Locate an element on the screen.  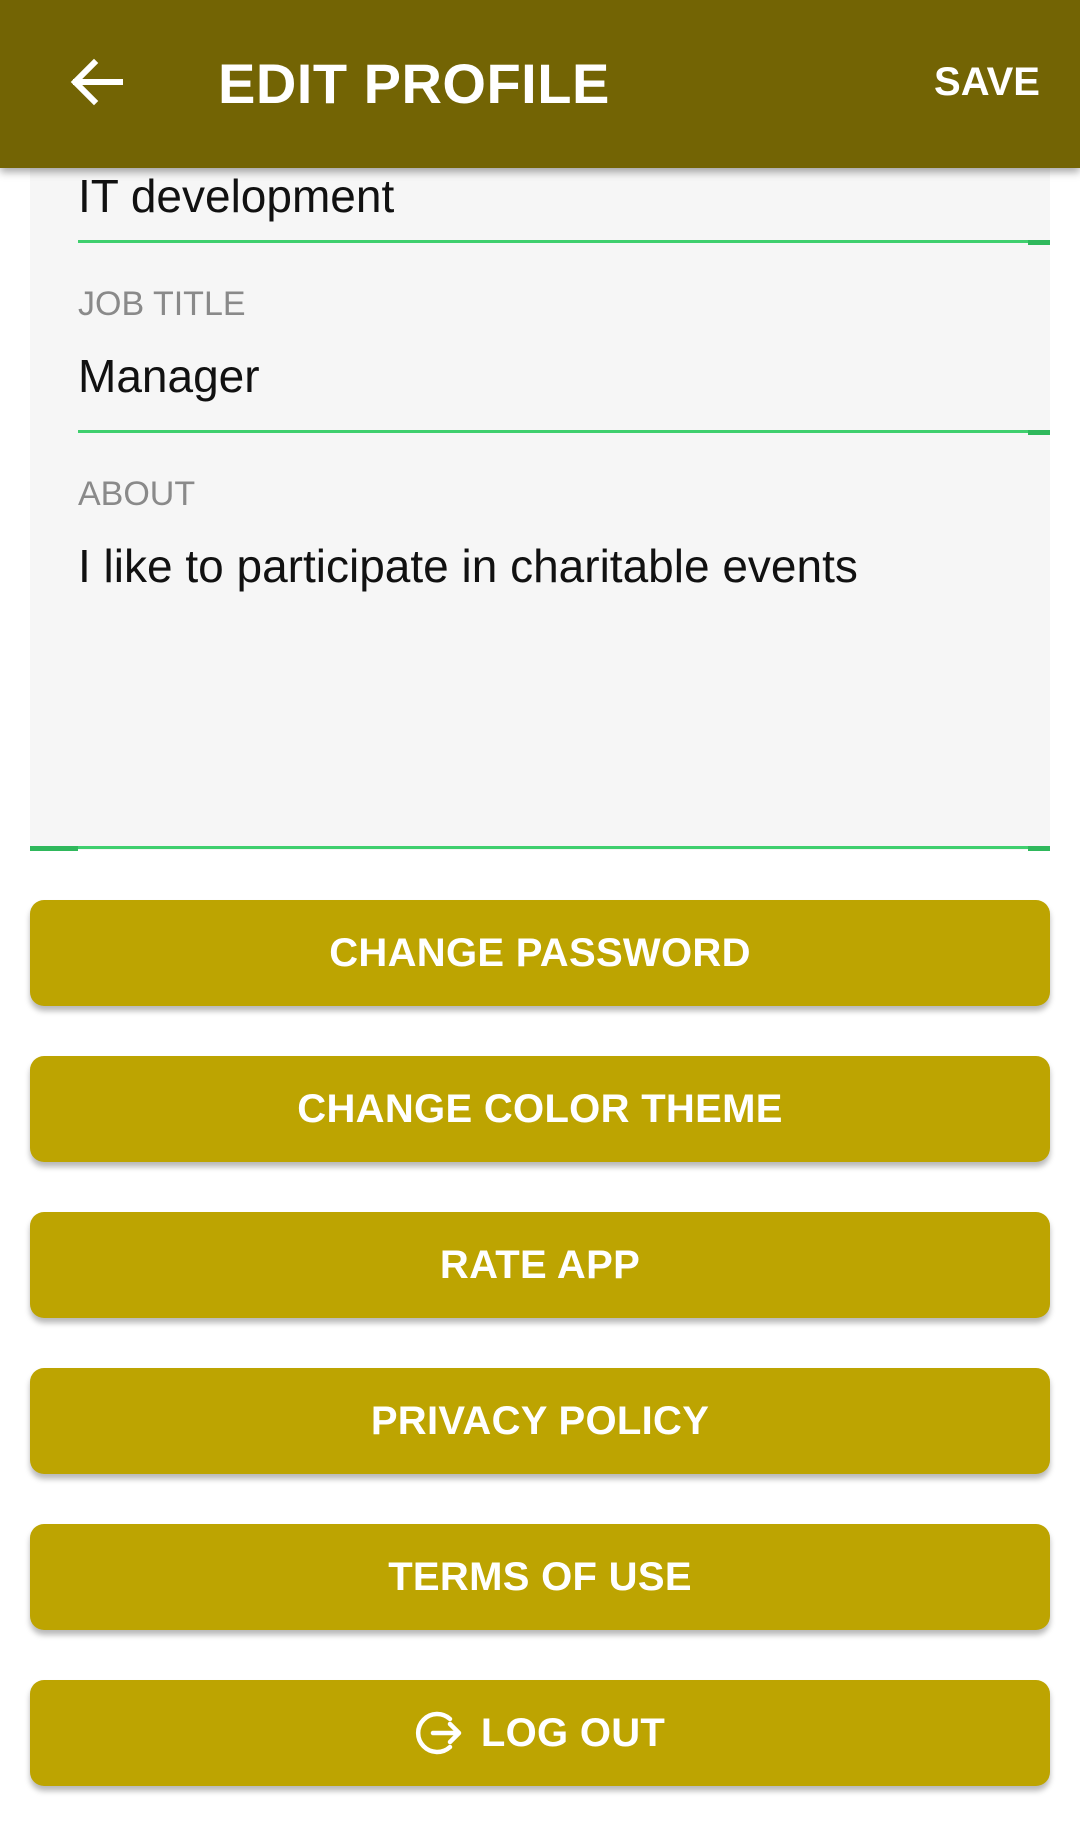
arrow-left-icon is located at coordinates (96, 84).